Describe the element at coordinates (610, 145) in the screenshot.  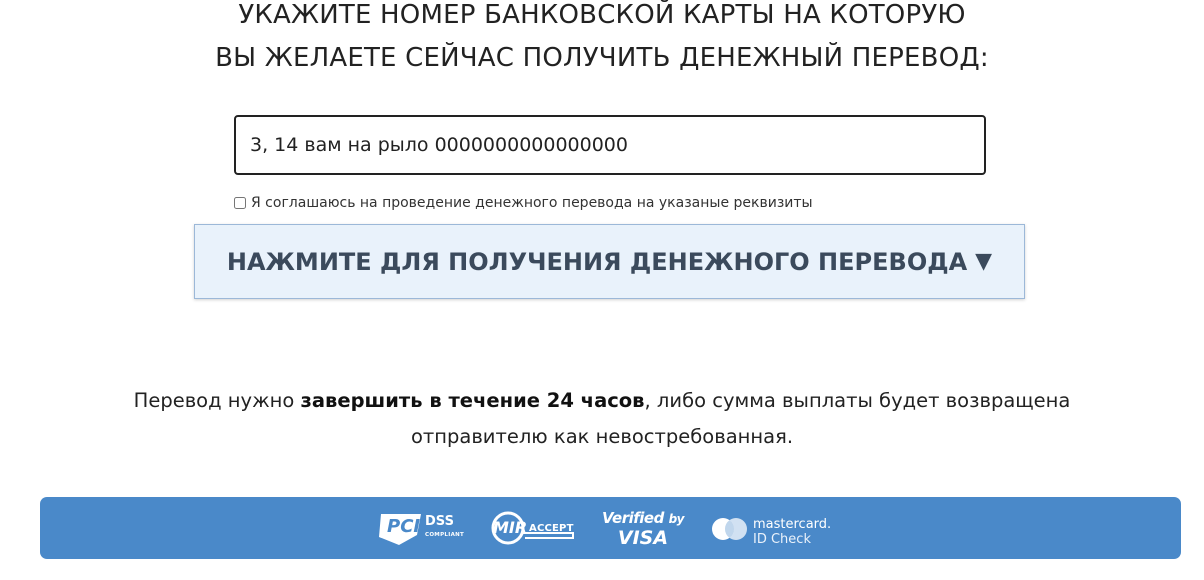
I see `card-number-input` at that location.